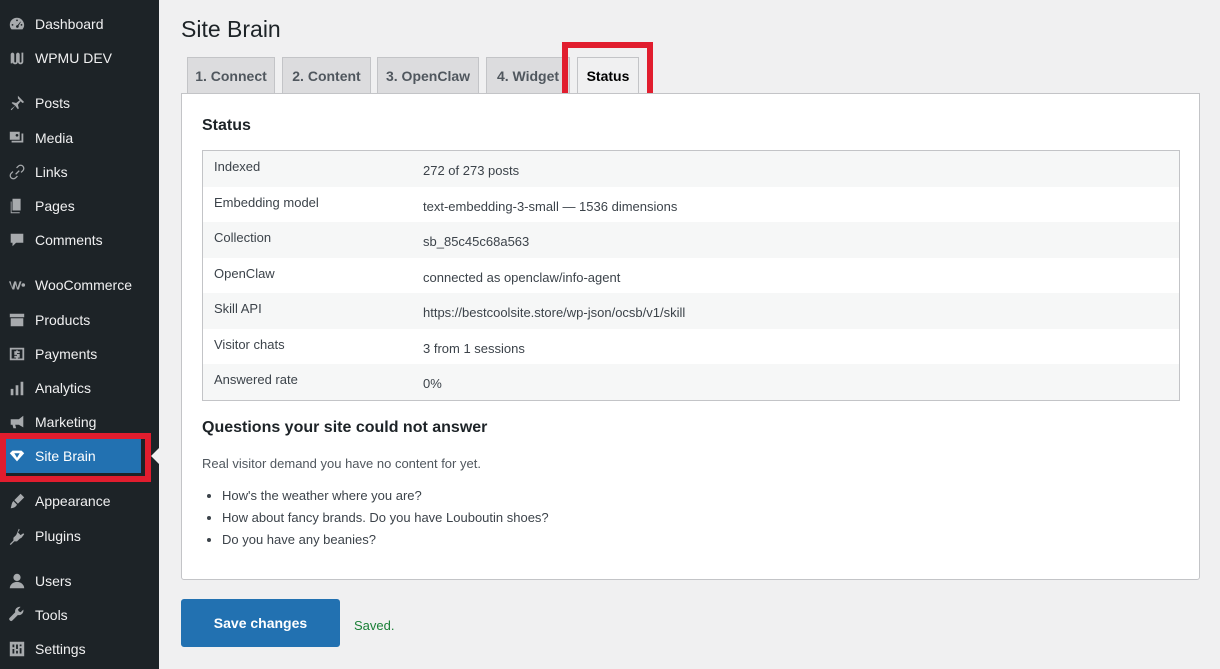  Describe the element at coordinates (17, 615) in the screenshot. I see `wrench-icon` at that location.